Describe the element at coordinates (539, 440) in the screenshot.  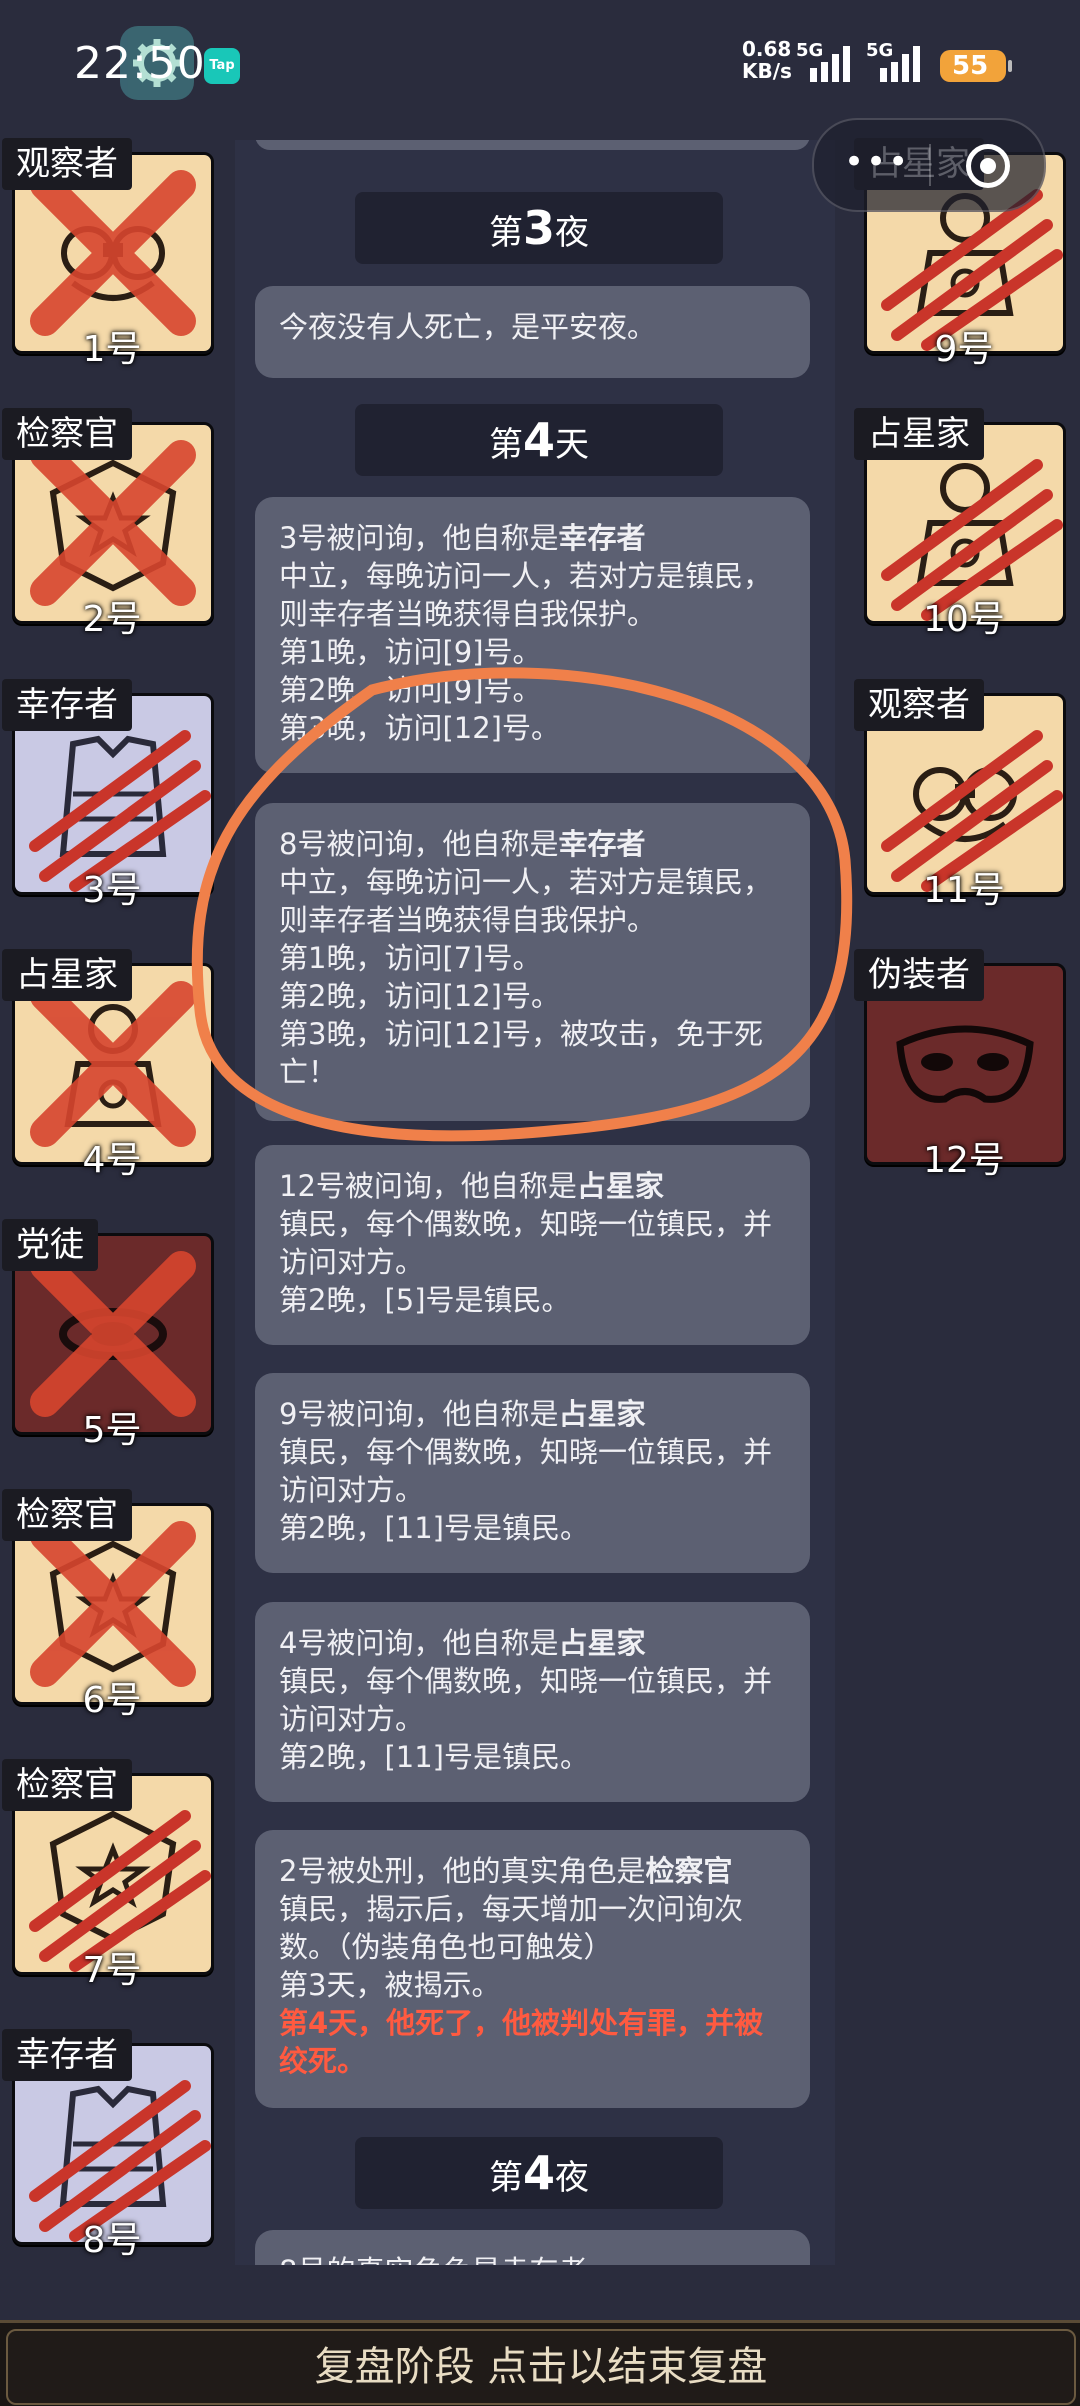
I see `day-4-header: 第4天` at that location.